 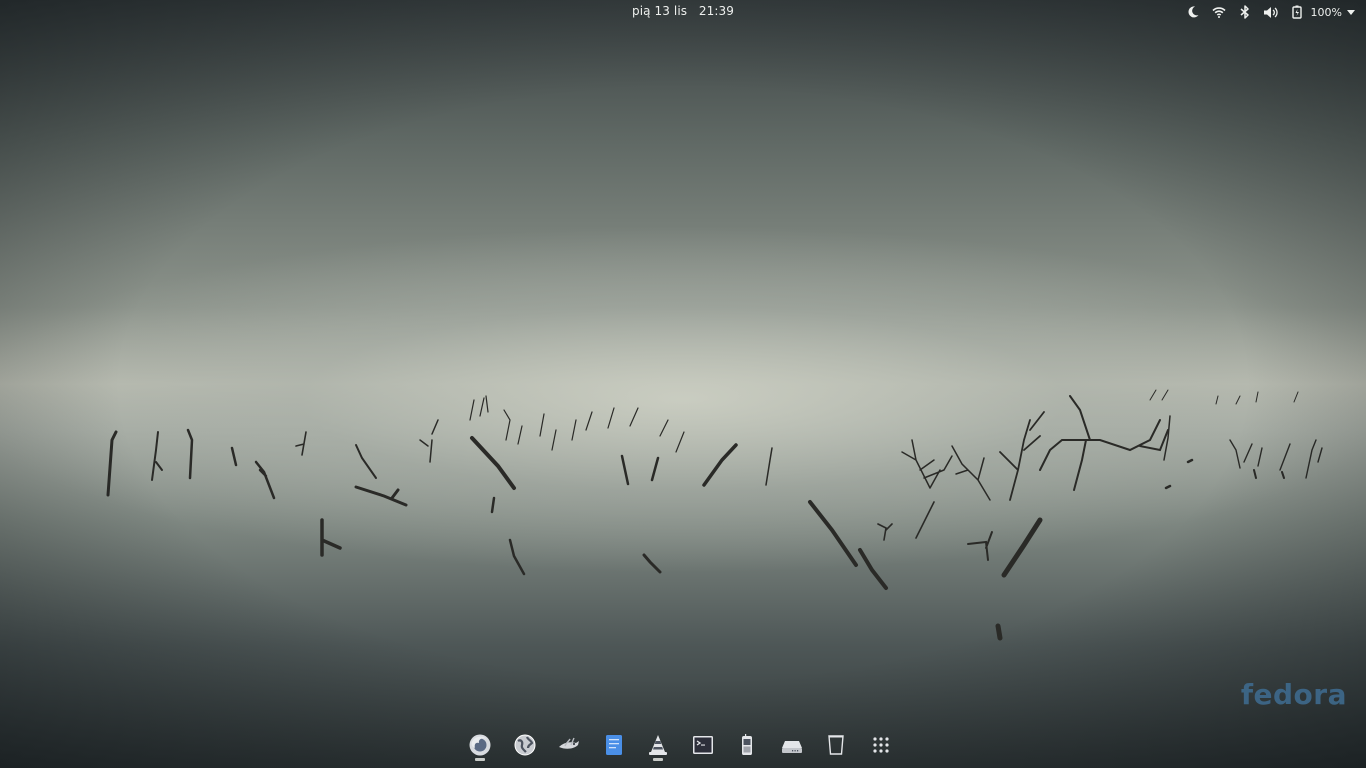 I want to click on gimp-icon, so click(x=569, y=743).